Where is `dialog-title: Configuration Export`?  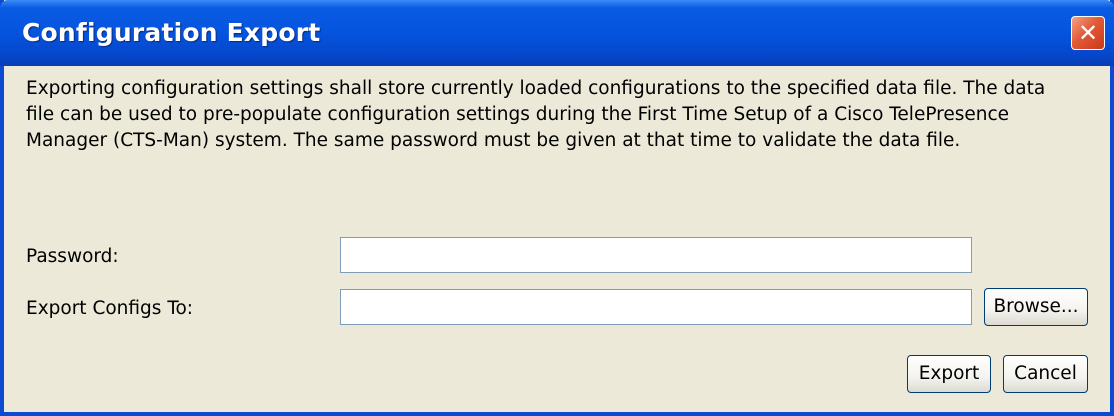
dialog-title: Configuration Export is located at coordinates (171, 32).